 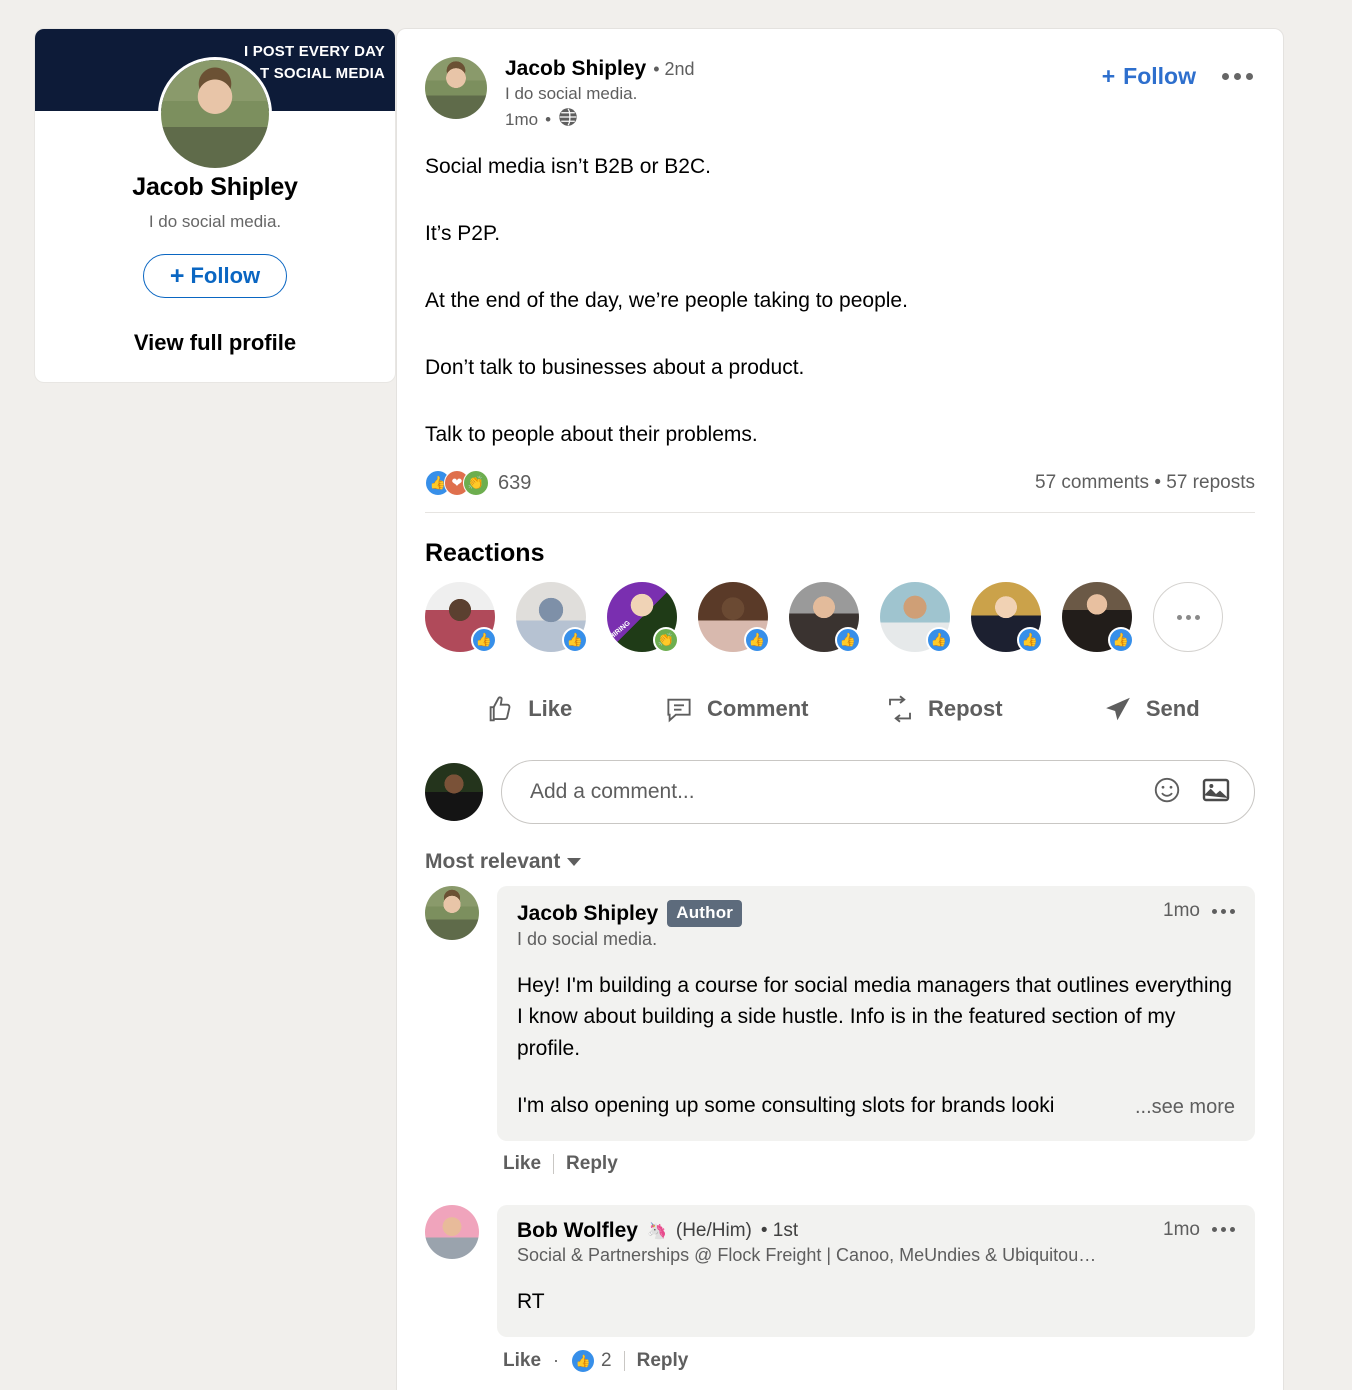 What do you see at coordinates (734, 618) in the screenshot?
I see `reactor-avatar-4: 👍` at bounding box center [734, 618].